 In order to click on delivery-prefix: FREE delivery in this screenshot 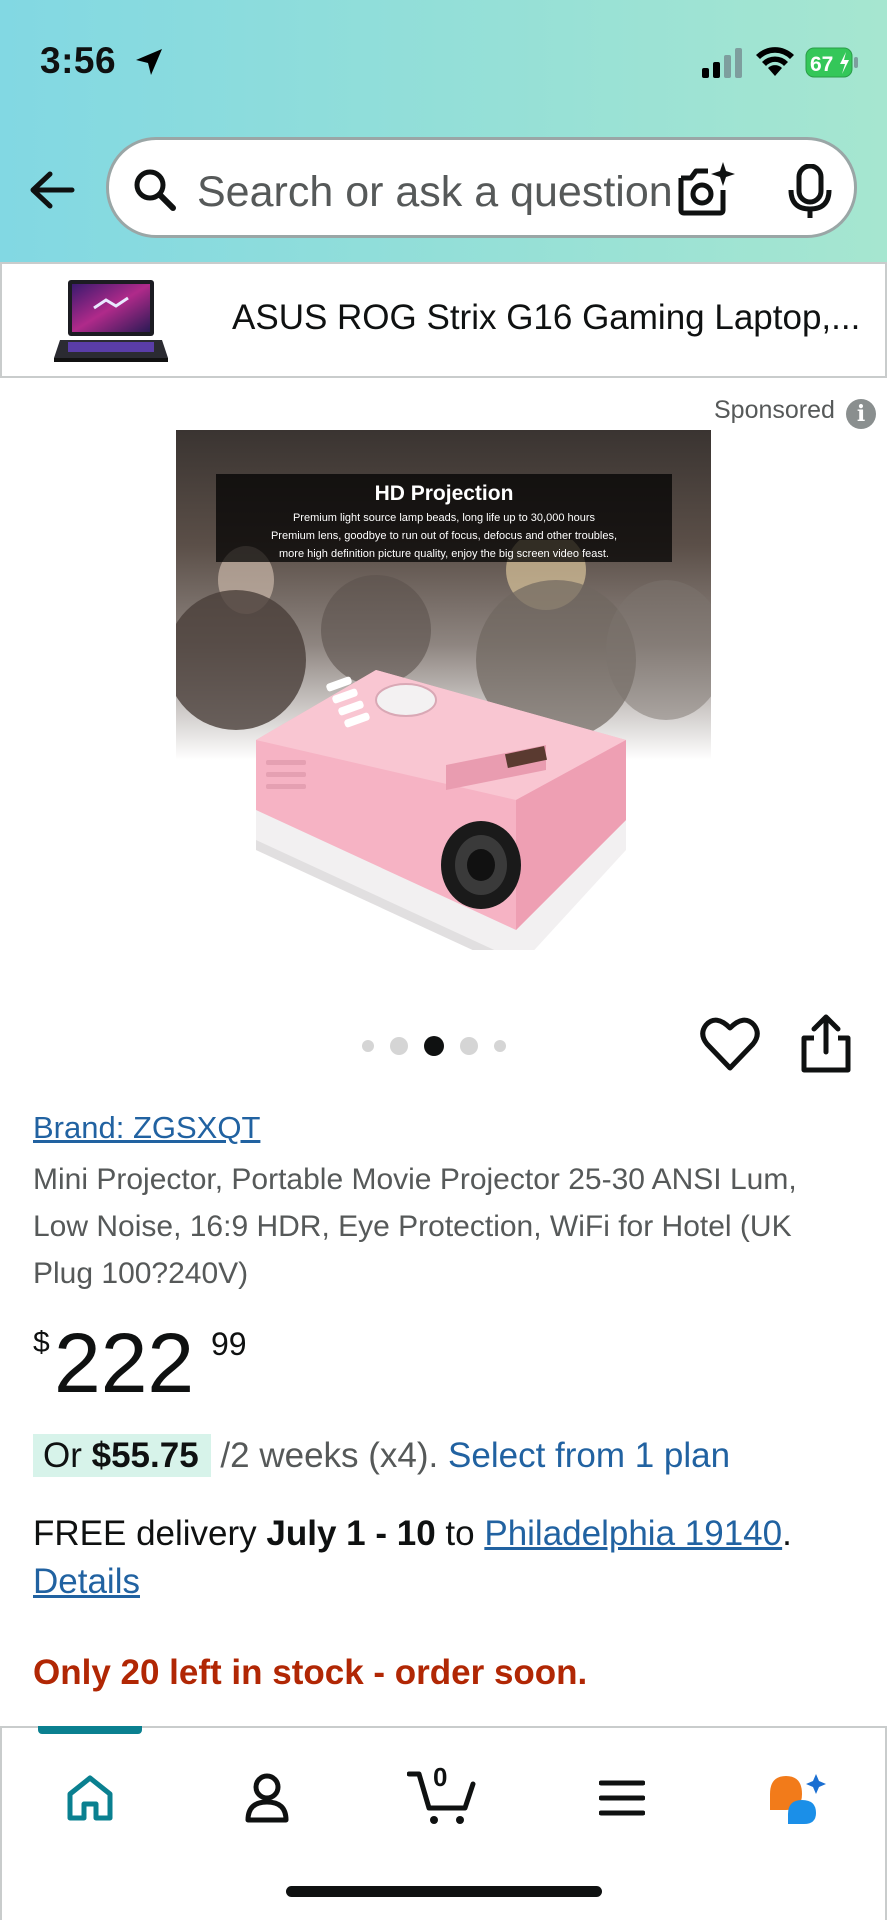, I will do `click(145, 1533)`.